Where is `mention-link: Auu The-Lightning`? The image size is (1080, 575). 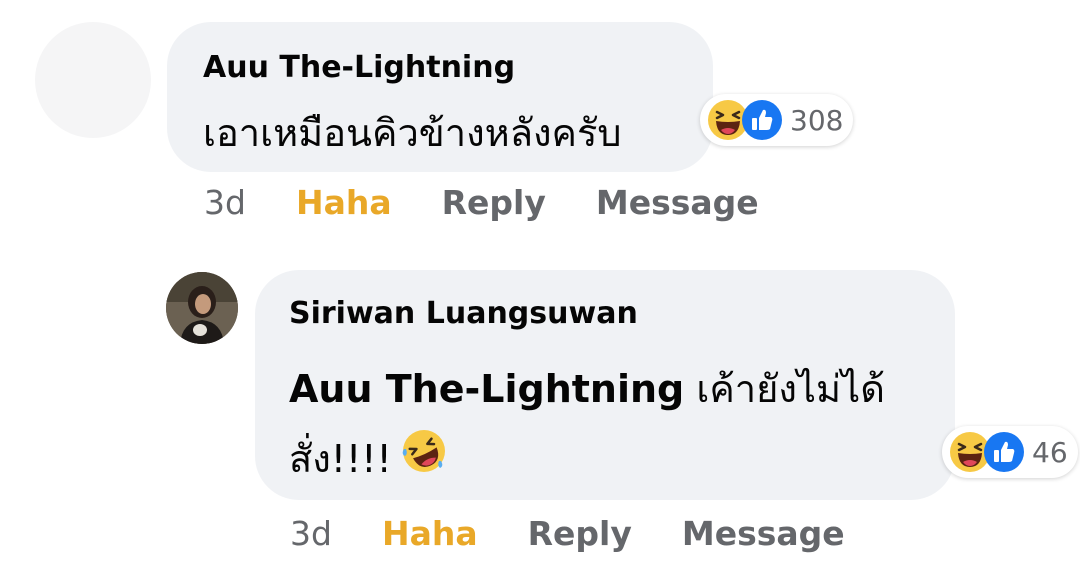 mention-link: Auu The-Lightning is located at coordinates (486, 389).